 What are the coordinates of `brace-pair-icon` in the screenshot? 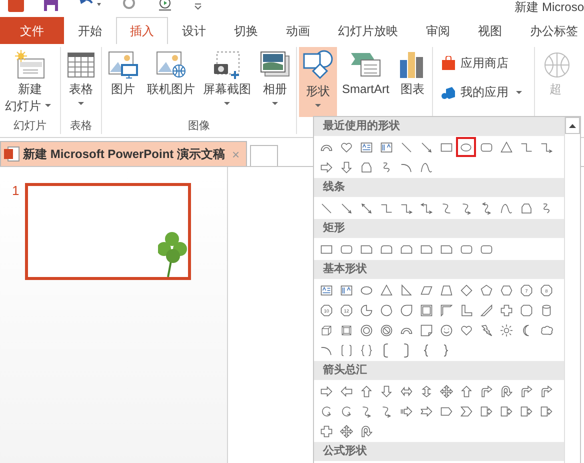 It's located at (366, 350).